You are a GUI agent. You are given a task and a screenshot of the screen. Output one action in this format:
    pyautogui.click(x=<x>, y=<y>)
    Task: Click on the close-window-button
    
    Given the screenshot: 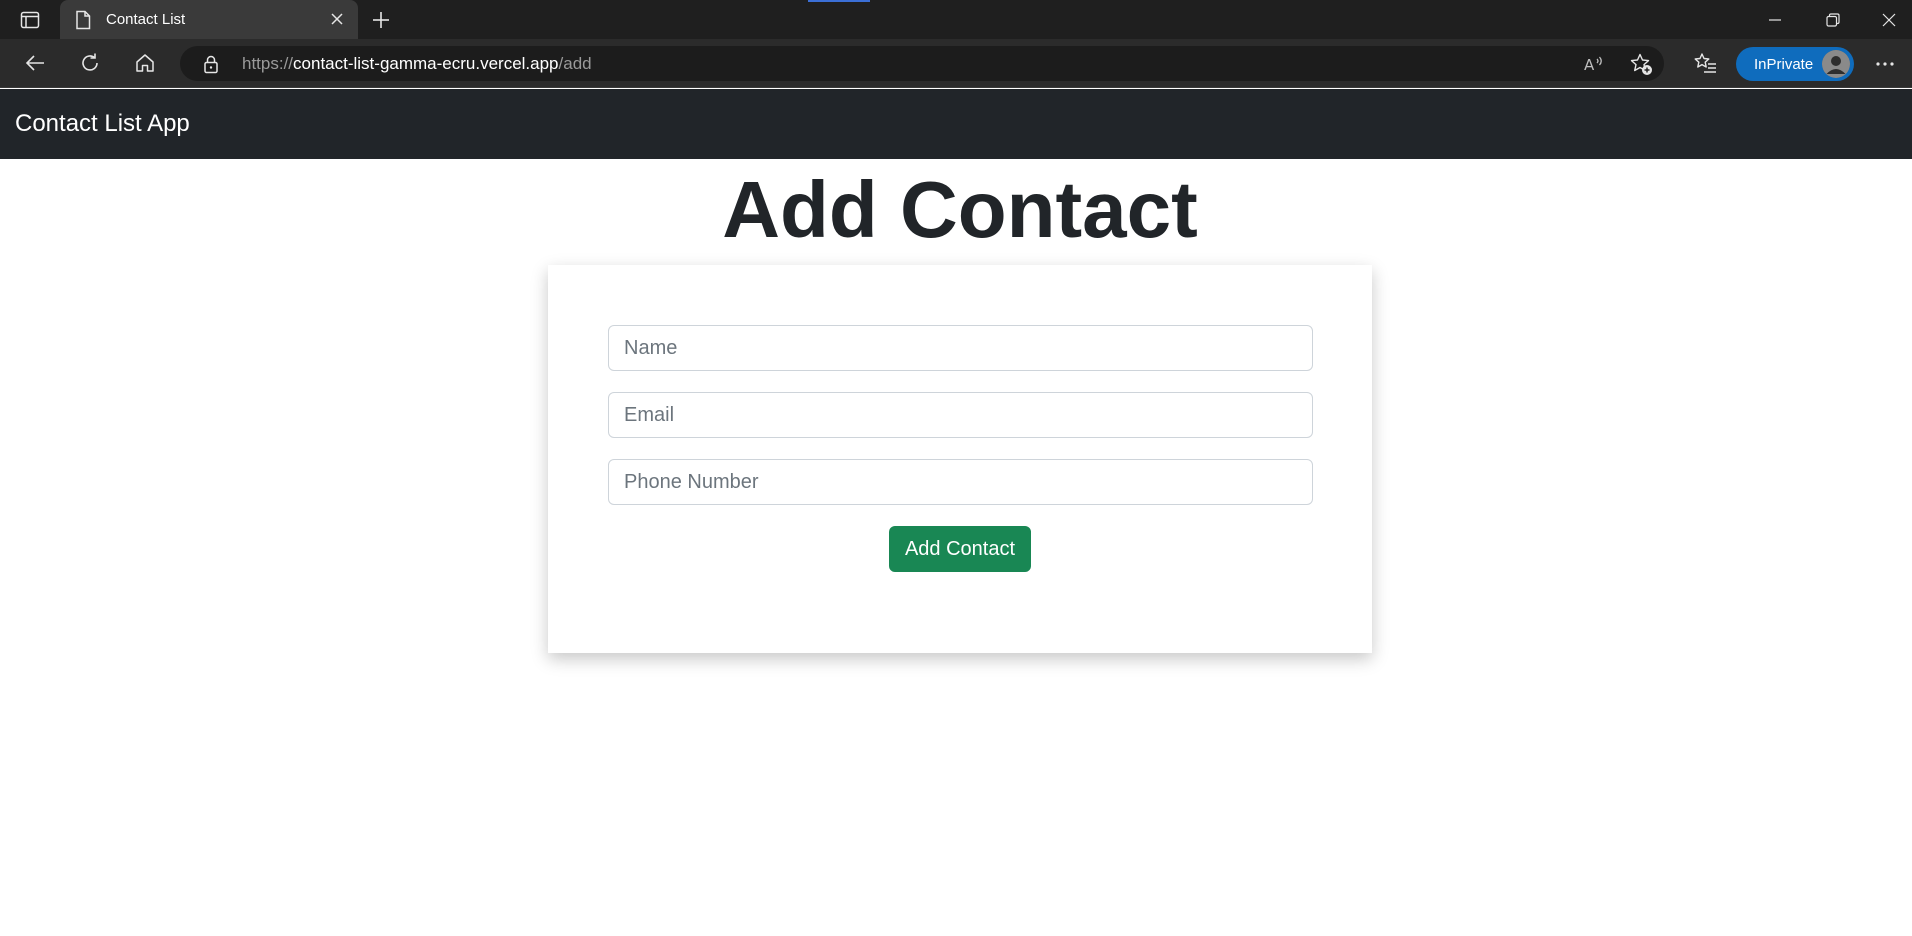 What is the action you would take?
    pyautogui.click(x=1889, y=19)
    